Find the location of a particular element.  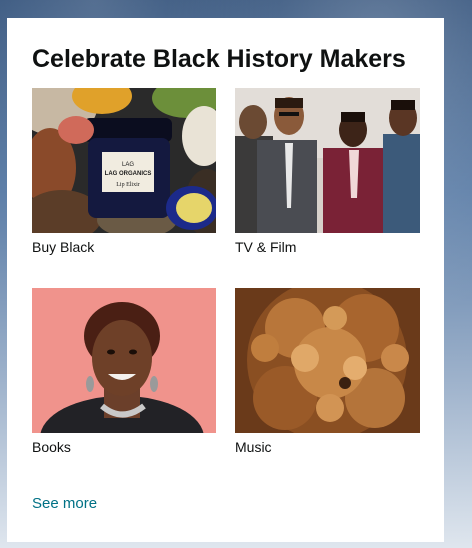

tile-label-books: Books is located at coordinates (51, 447).